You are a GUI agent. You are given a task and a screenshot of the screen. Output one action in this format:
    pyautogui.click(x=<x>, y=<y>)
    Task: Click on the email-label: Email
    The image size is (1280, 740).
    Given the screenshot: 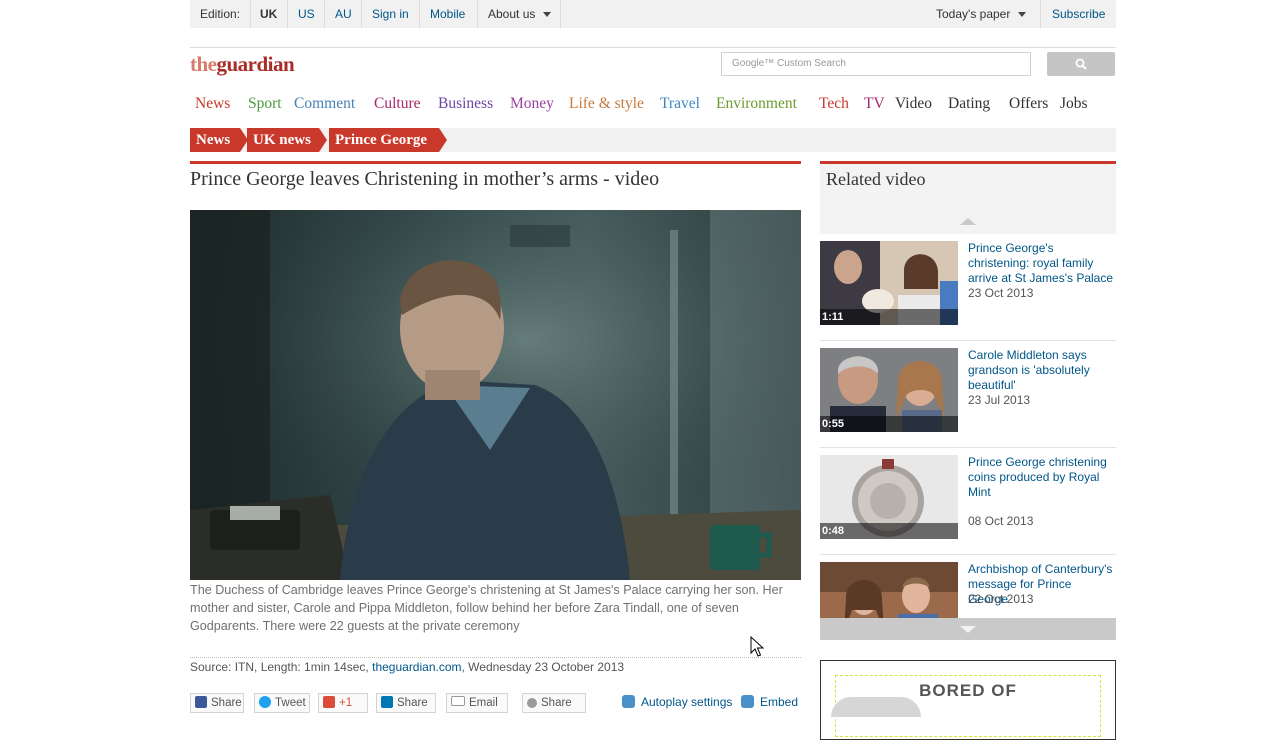 What is the action you would take?
    pyautogui.click(x=483, y=703)
    